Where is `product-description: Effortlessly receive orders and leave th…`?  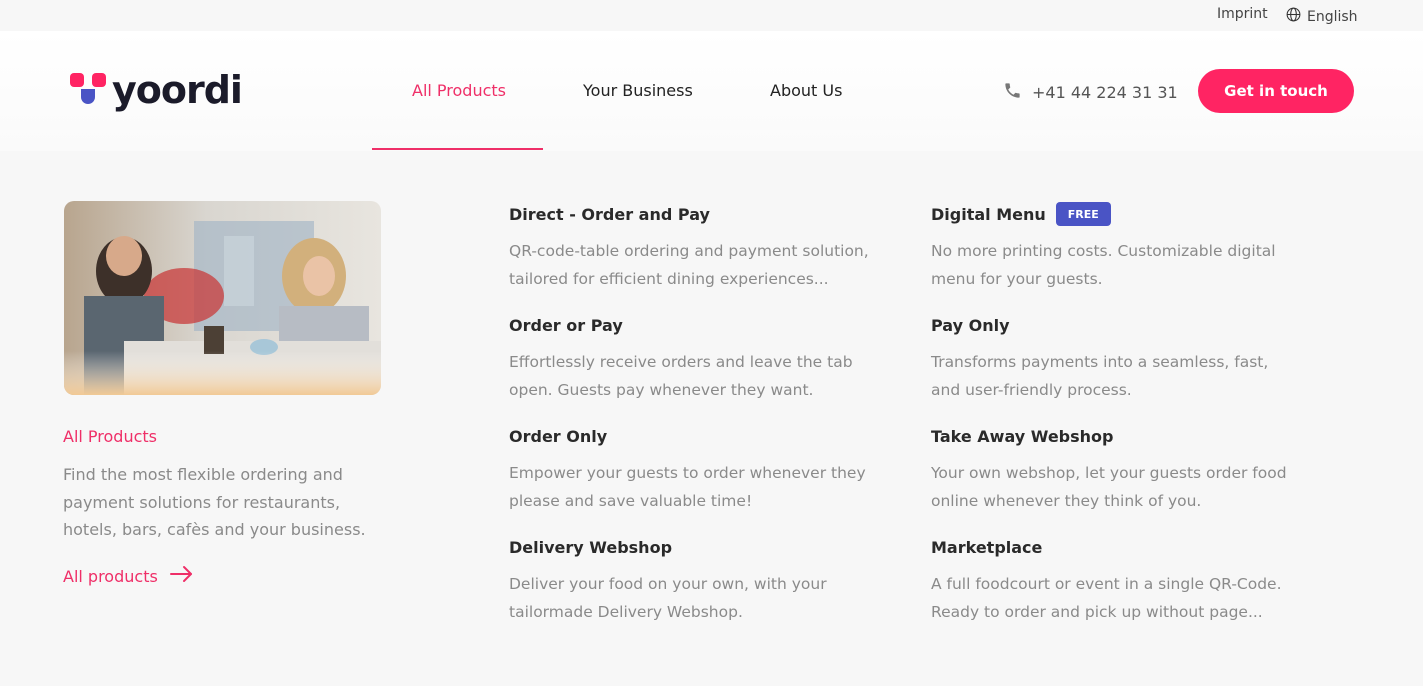 product-description: Effortlessly receive orders and leave th… is located at coordinates (681, 376).